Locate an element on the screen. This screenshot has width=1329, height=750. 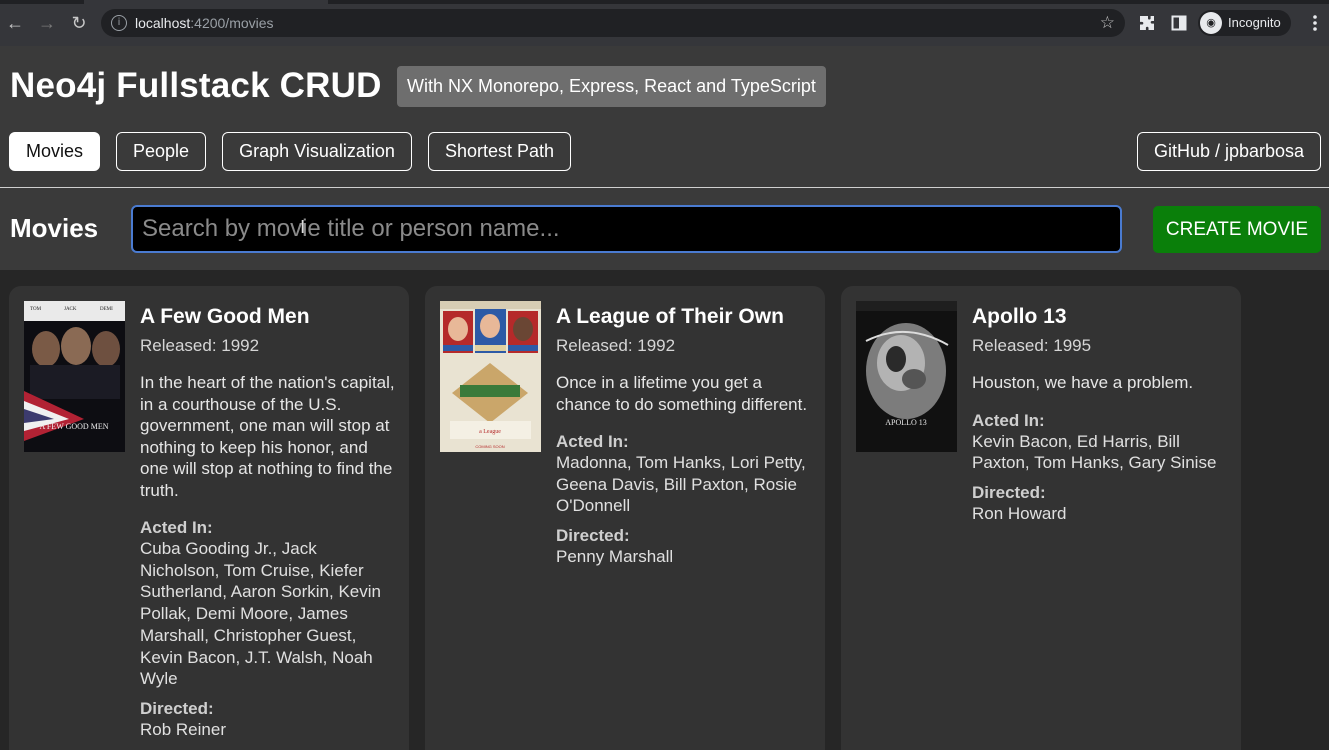
extensions-icon is located at coordinates (1147, 23).